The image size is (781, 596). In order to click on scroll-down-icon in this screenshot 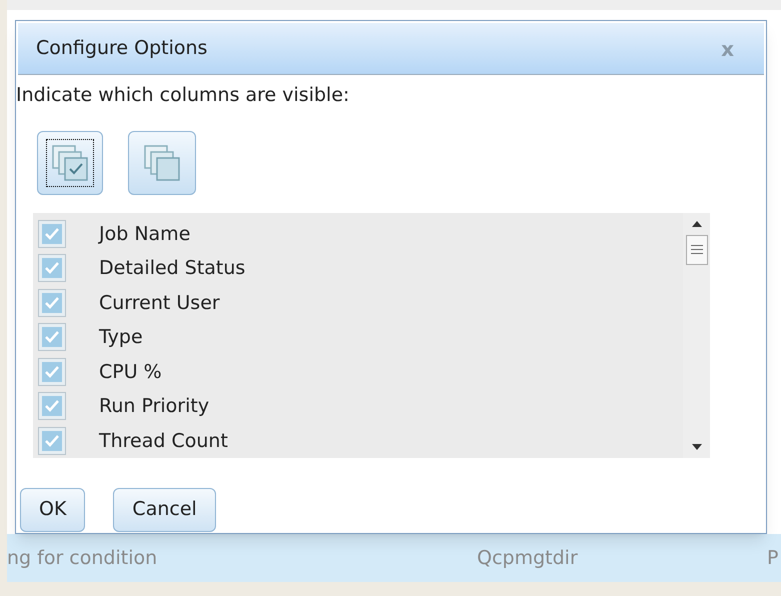, I will do `click(697, 447)`.